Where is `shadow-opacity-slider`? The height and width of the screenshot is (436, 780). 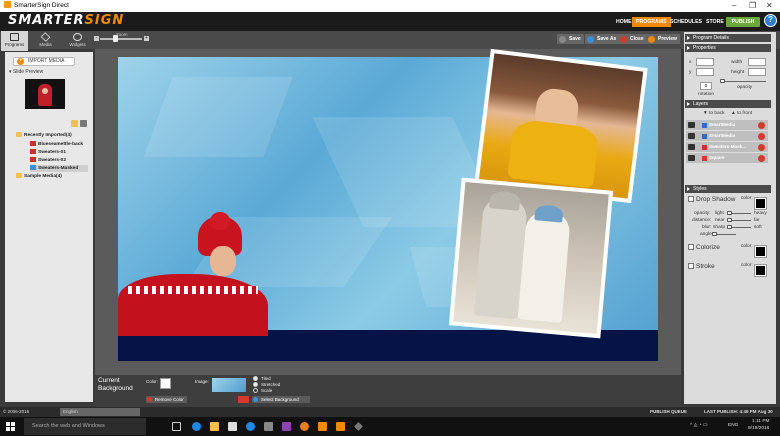
shadow-opacity-slider is located at coordinates (740, 213).